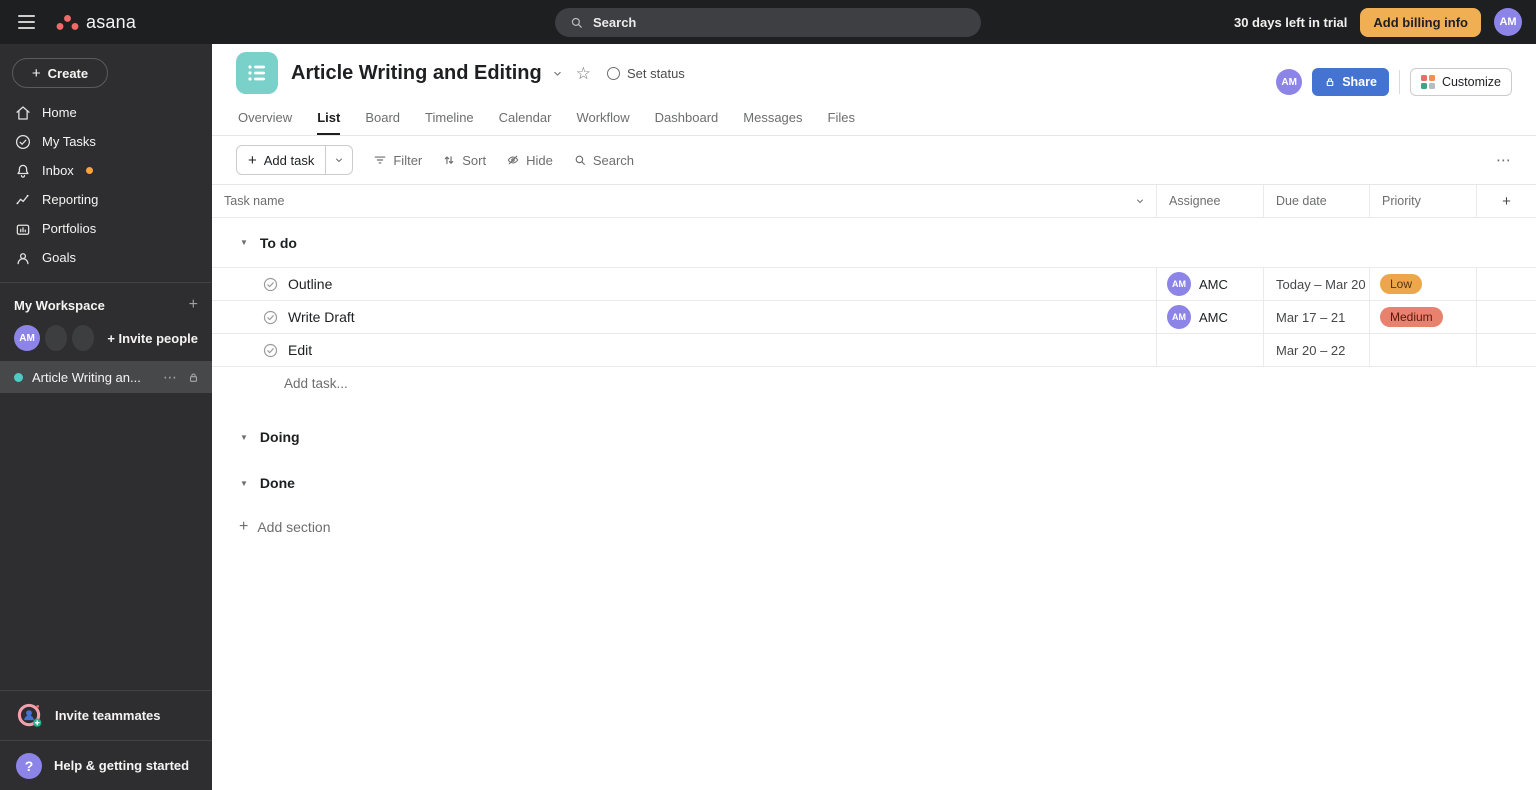 This screenshot has width=1536, height=790. Describe the element at coordinates (768, 22) in the screenshot. I see `global-search-input: Search` at that location.